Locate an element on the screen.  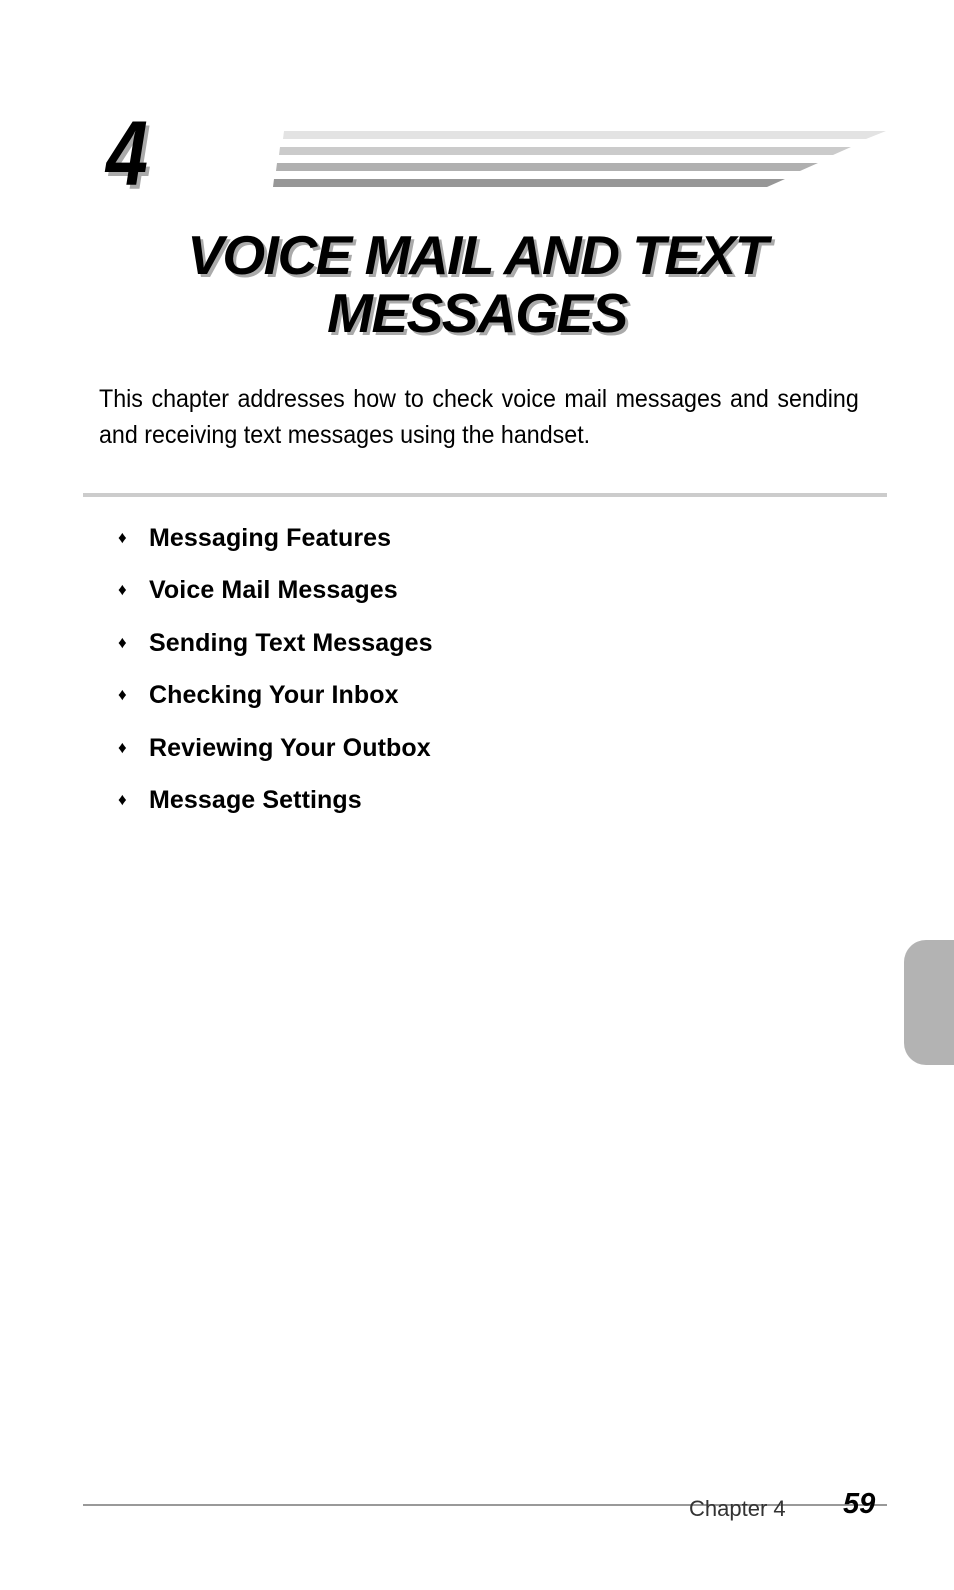
topic-item: ♦ Message Settings is located at coordinates (275, 809).